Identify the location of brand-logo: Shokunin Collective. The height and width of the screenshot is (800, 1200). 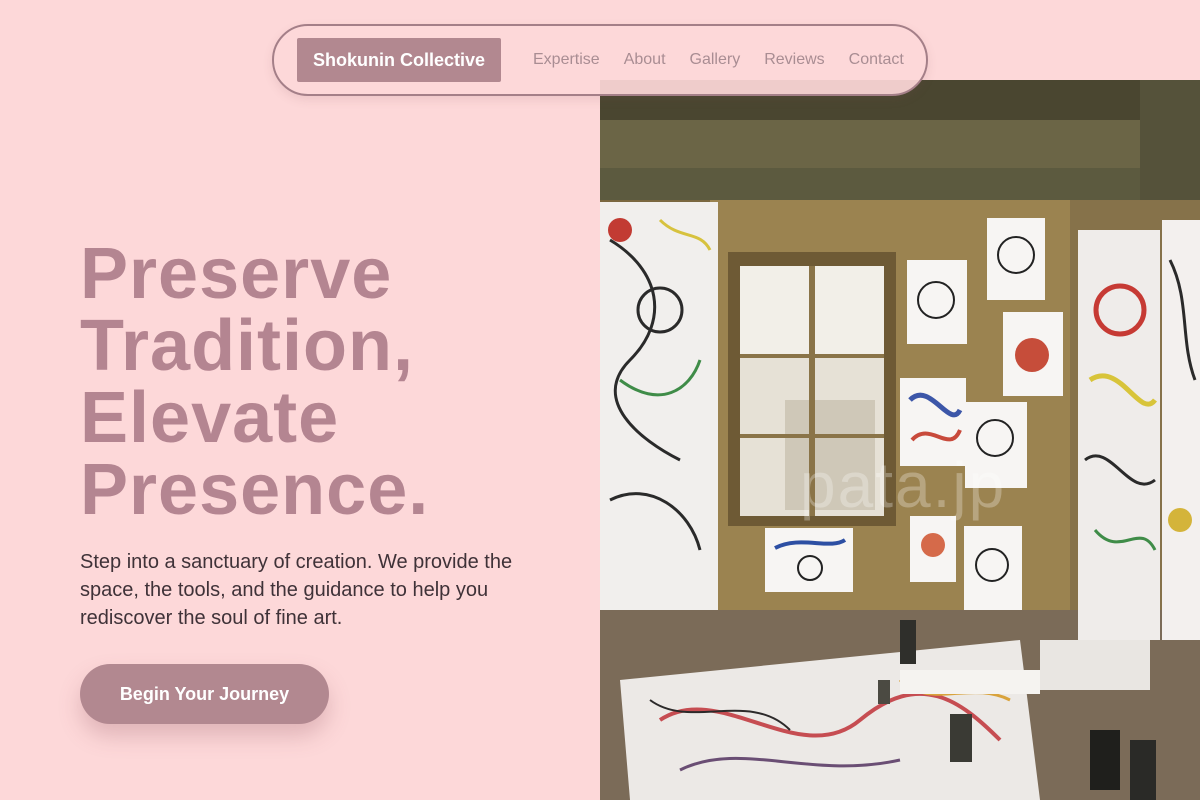
(399, 60).